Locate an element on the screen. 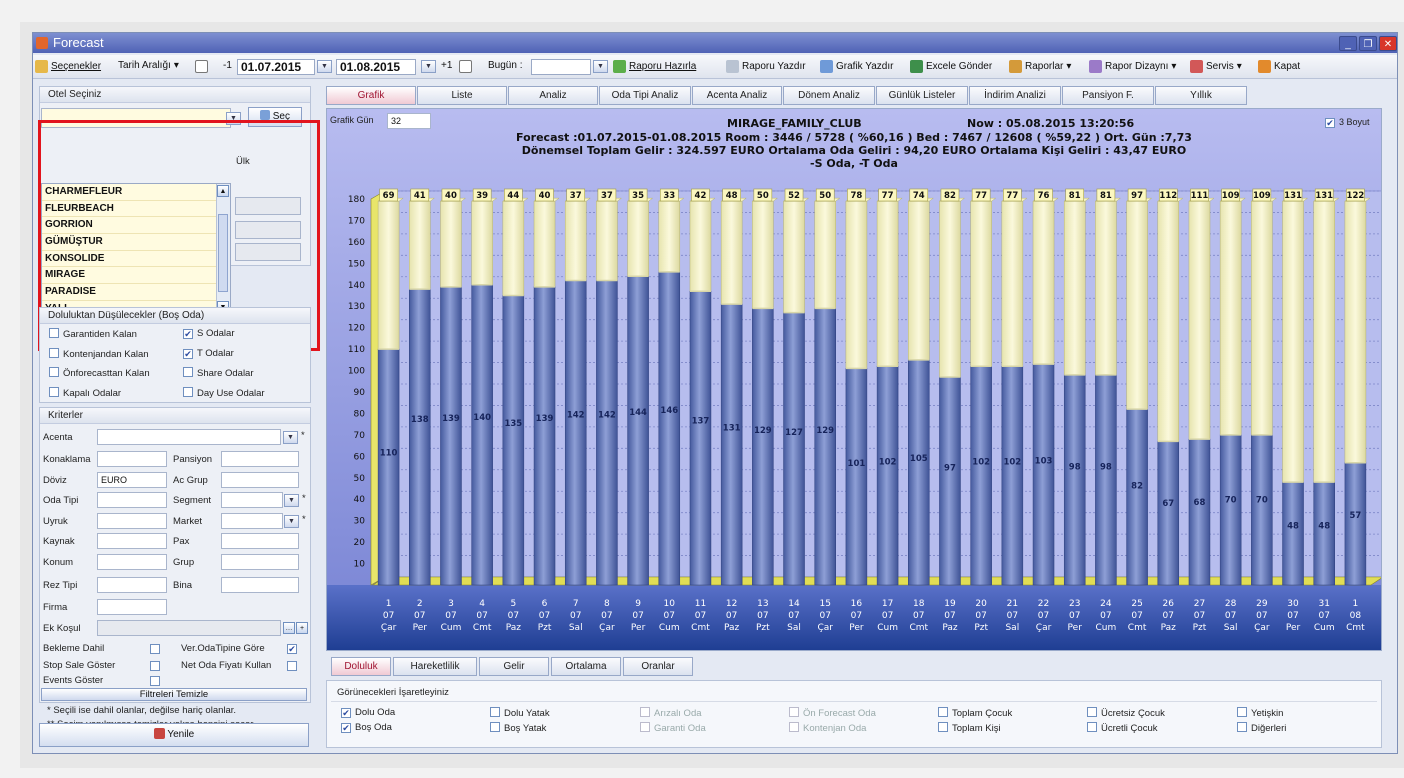  filter-toplam-cocuk: Toplam Çocuk is located at coordinates (975, 713).